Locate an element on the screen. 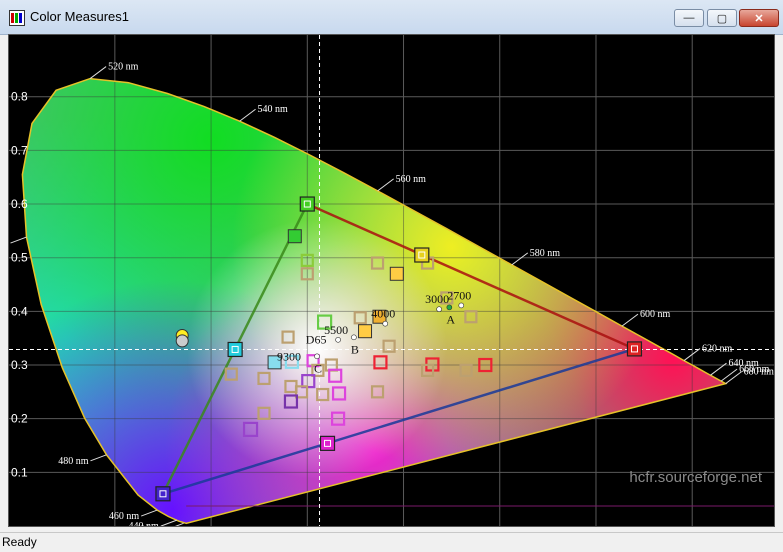 The width and height of the screenshot is (783, 552). y-tick-label: 0.3 is located at coordinates (19, 365).